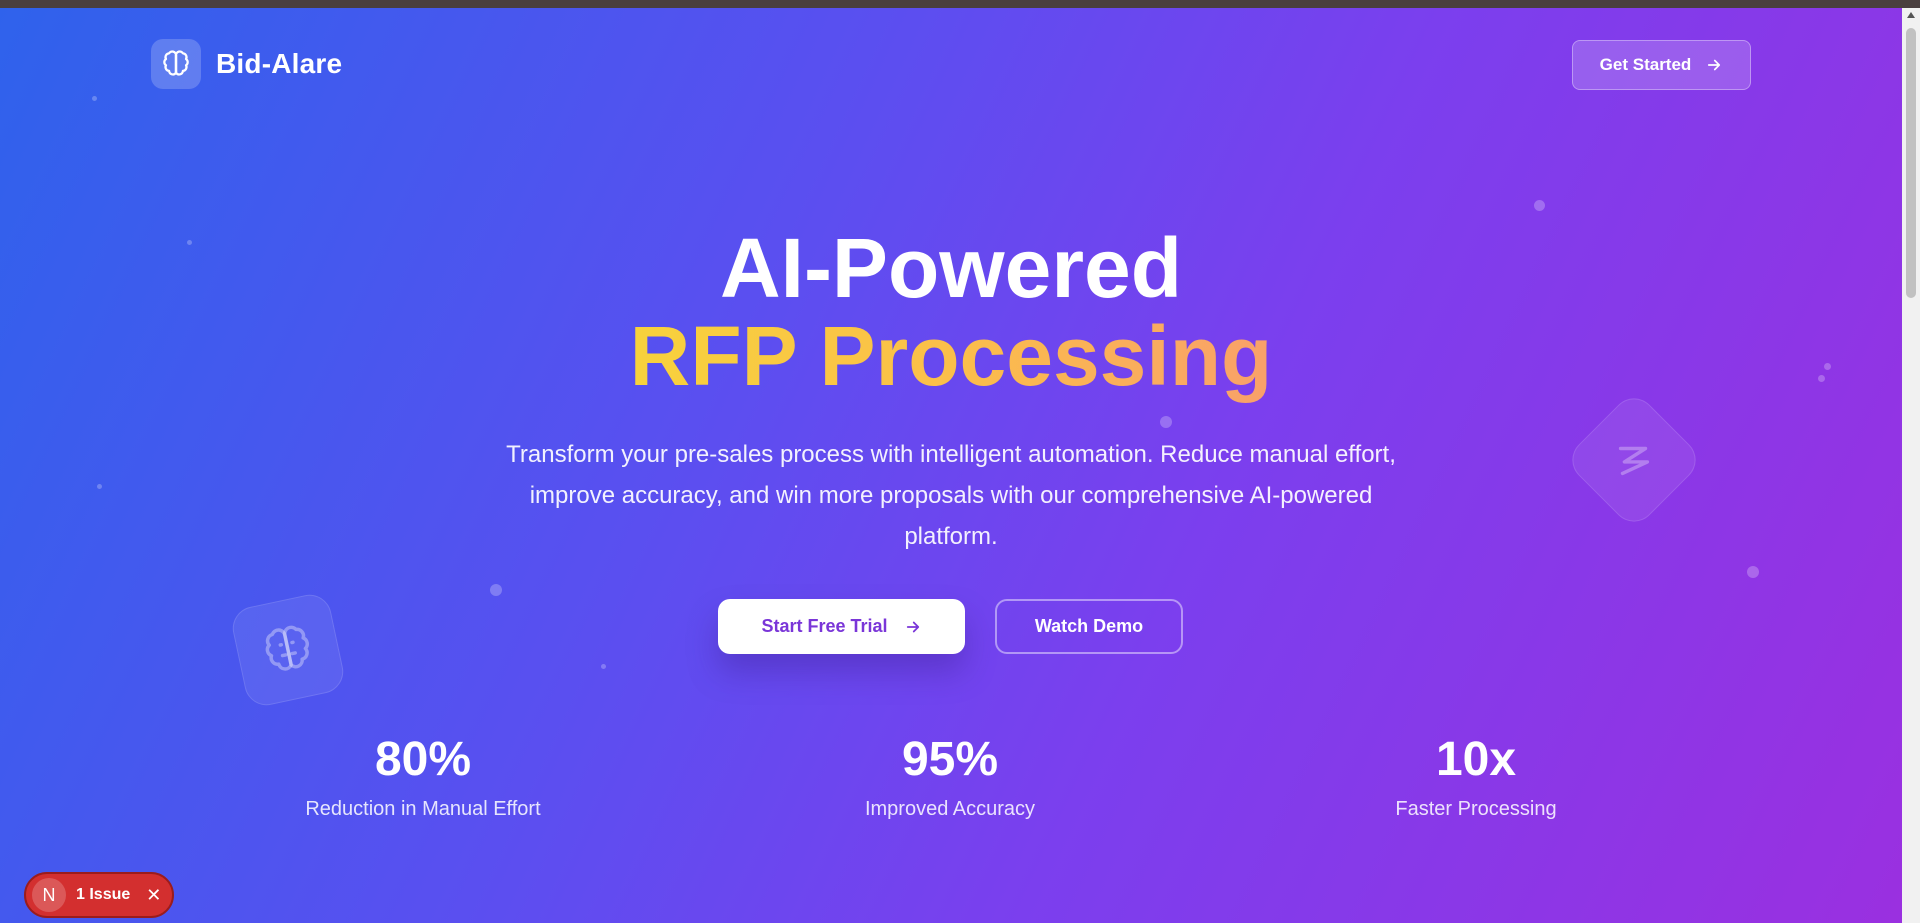 The height and width of the screenshot is (923, 1920). I want to click on stat-label: Improved Accuracy, so click(950, 809).